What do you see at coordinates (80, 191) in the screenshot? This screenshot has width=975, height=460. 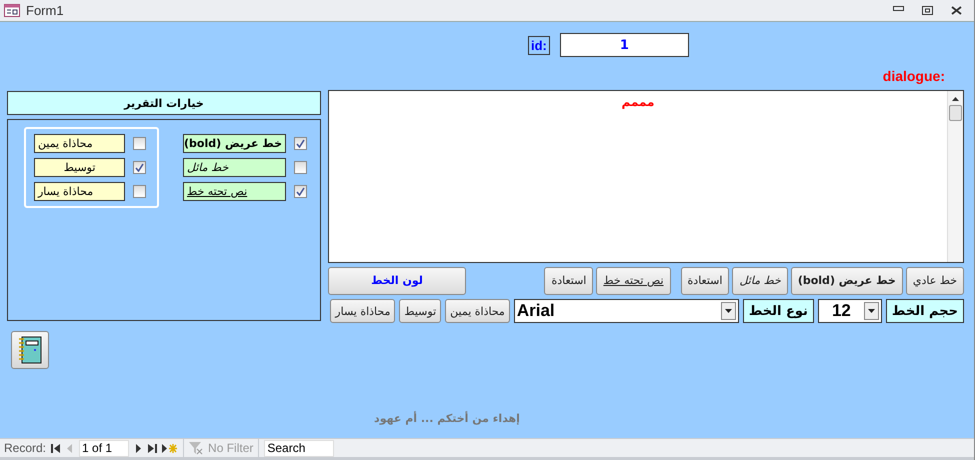 I see `alignment-option-label: محاذاة يسار` at bounding box center [80, 191].